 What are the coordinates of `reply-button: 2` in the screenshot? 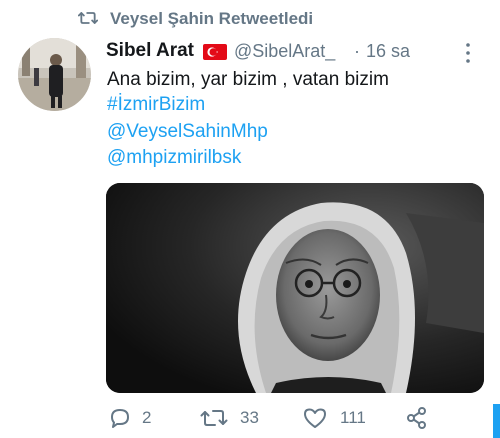 It's located at (133, 418).